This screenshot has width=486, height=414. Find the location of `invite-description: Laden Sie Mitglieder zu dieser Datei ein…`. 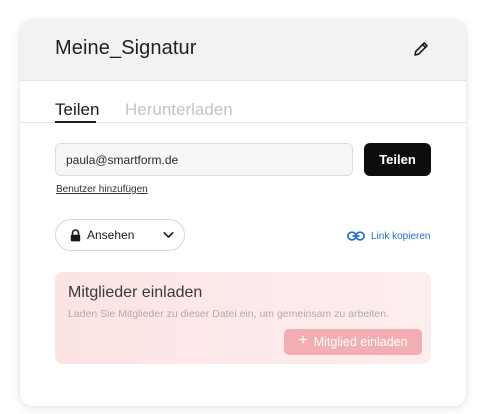

invite-description: Laden Sie Mitglieder zu dieser Datei ein… is located at coordinates (229, 314).